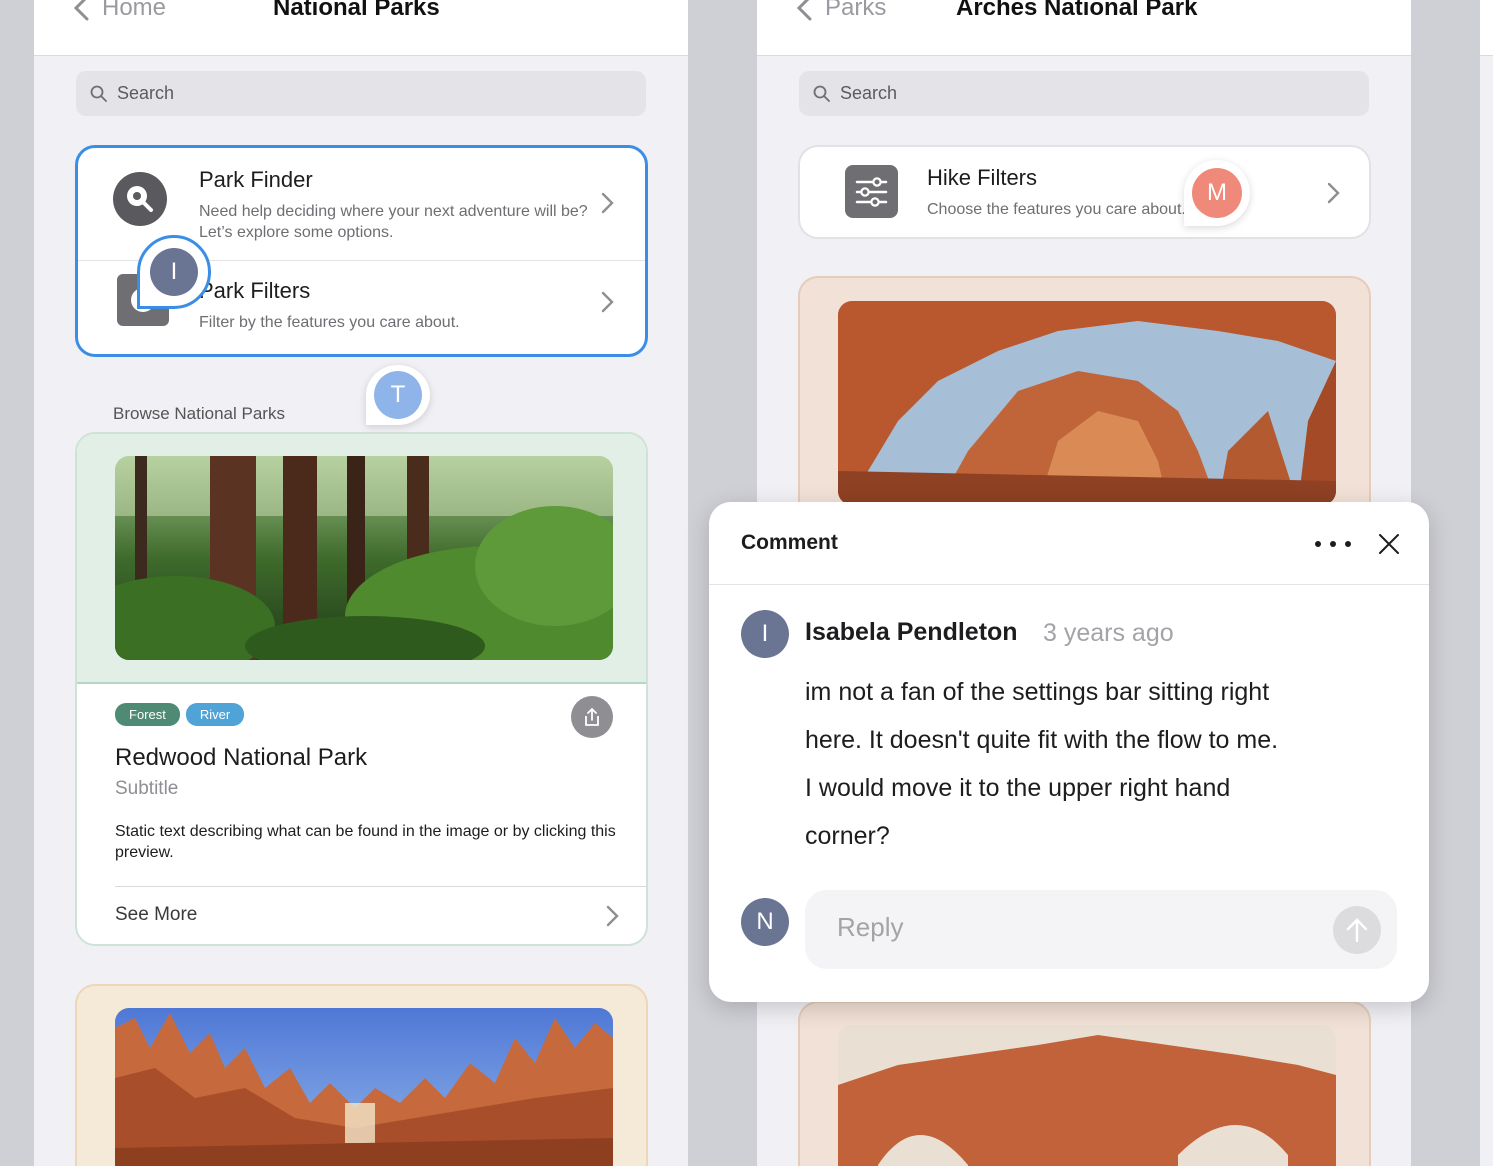 The width and height of the screenshot is (1493, 1166). I want to click on comment-pin-i: I, so click(174, 272).